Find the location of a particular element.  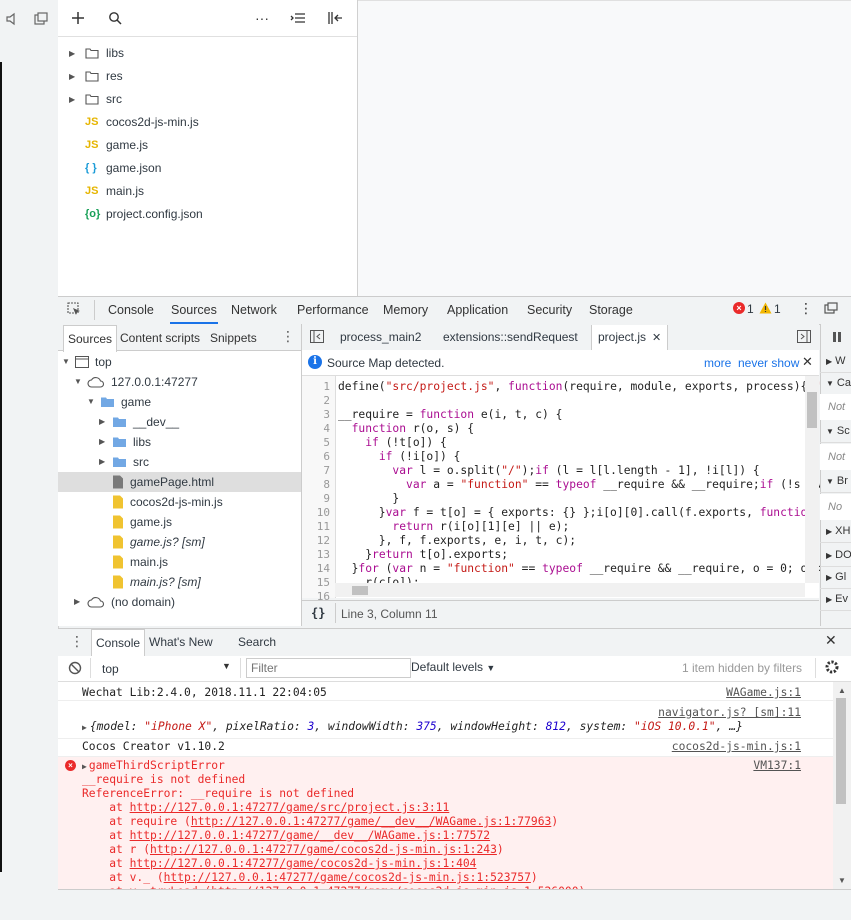

console-source-link: navigator.js? [sm]:11 is located at coordinates (729, 713).